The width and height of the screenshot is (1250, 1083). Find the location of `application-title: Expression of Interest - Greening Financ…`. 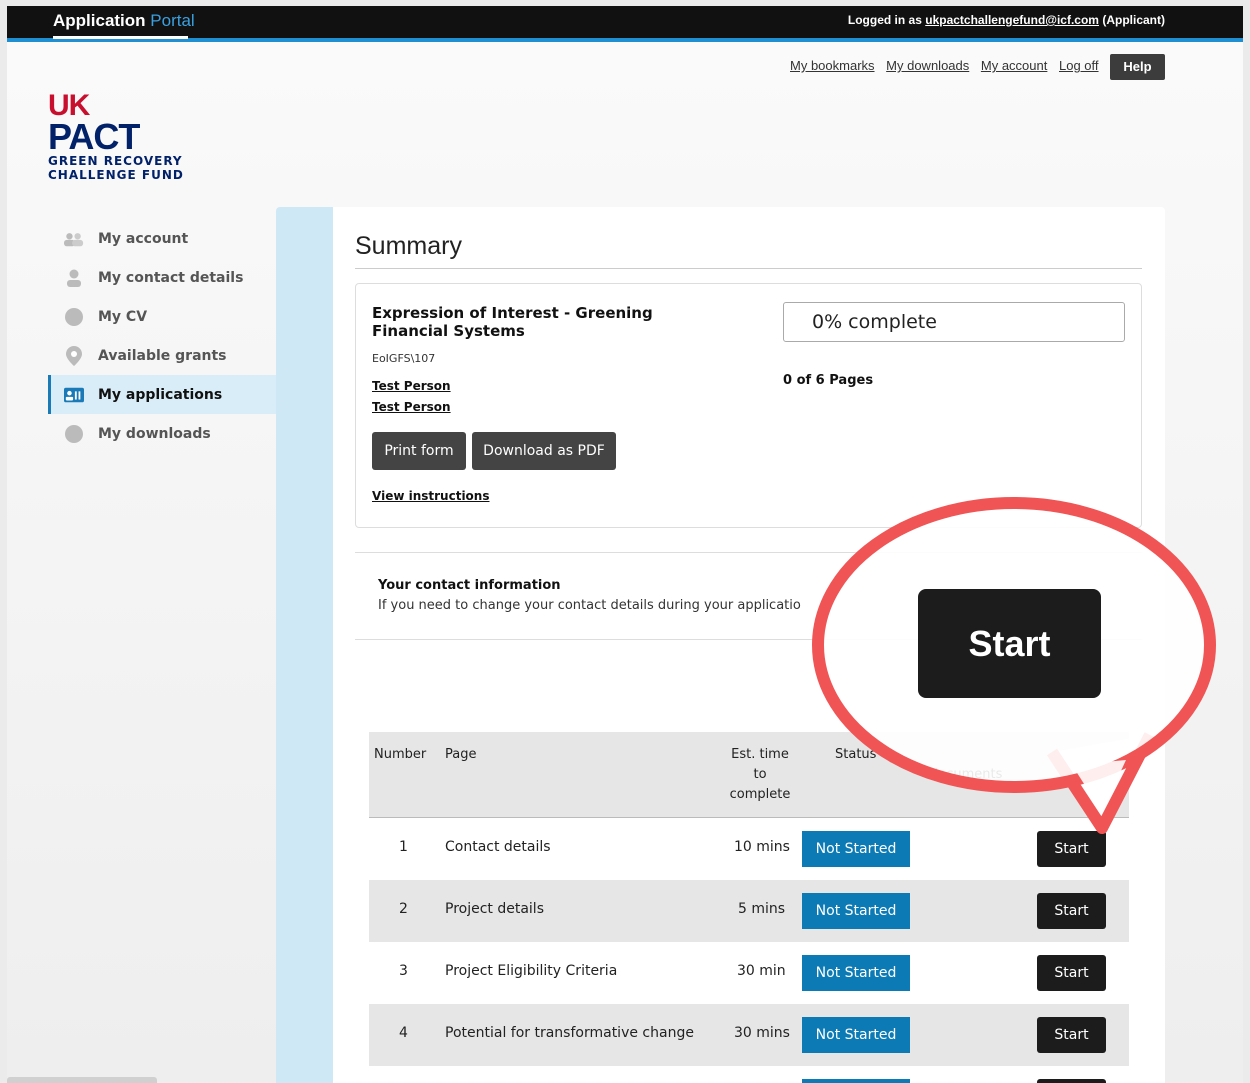

application-title: Expression of Interest - Greening Financ… is located at coordinates (512, 322).